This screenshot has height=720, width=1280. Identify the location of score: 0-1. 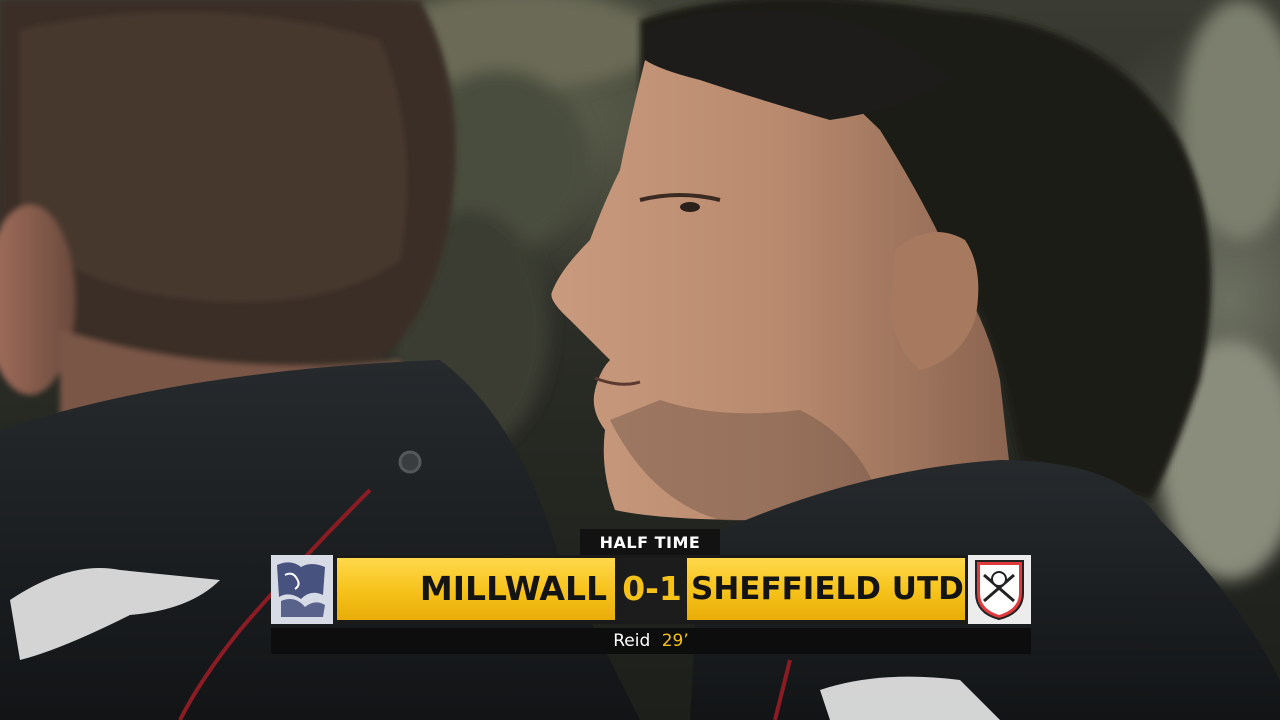
(652, 589).